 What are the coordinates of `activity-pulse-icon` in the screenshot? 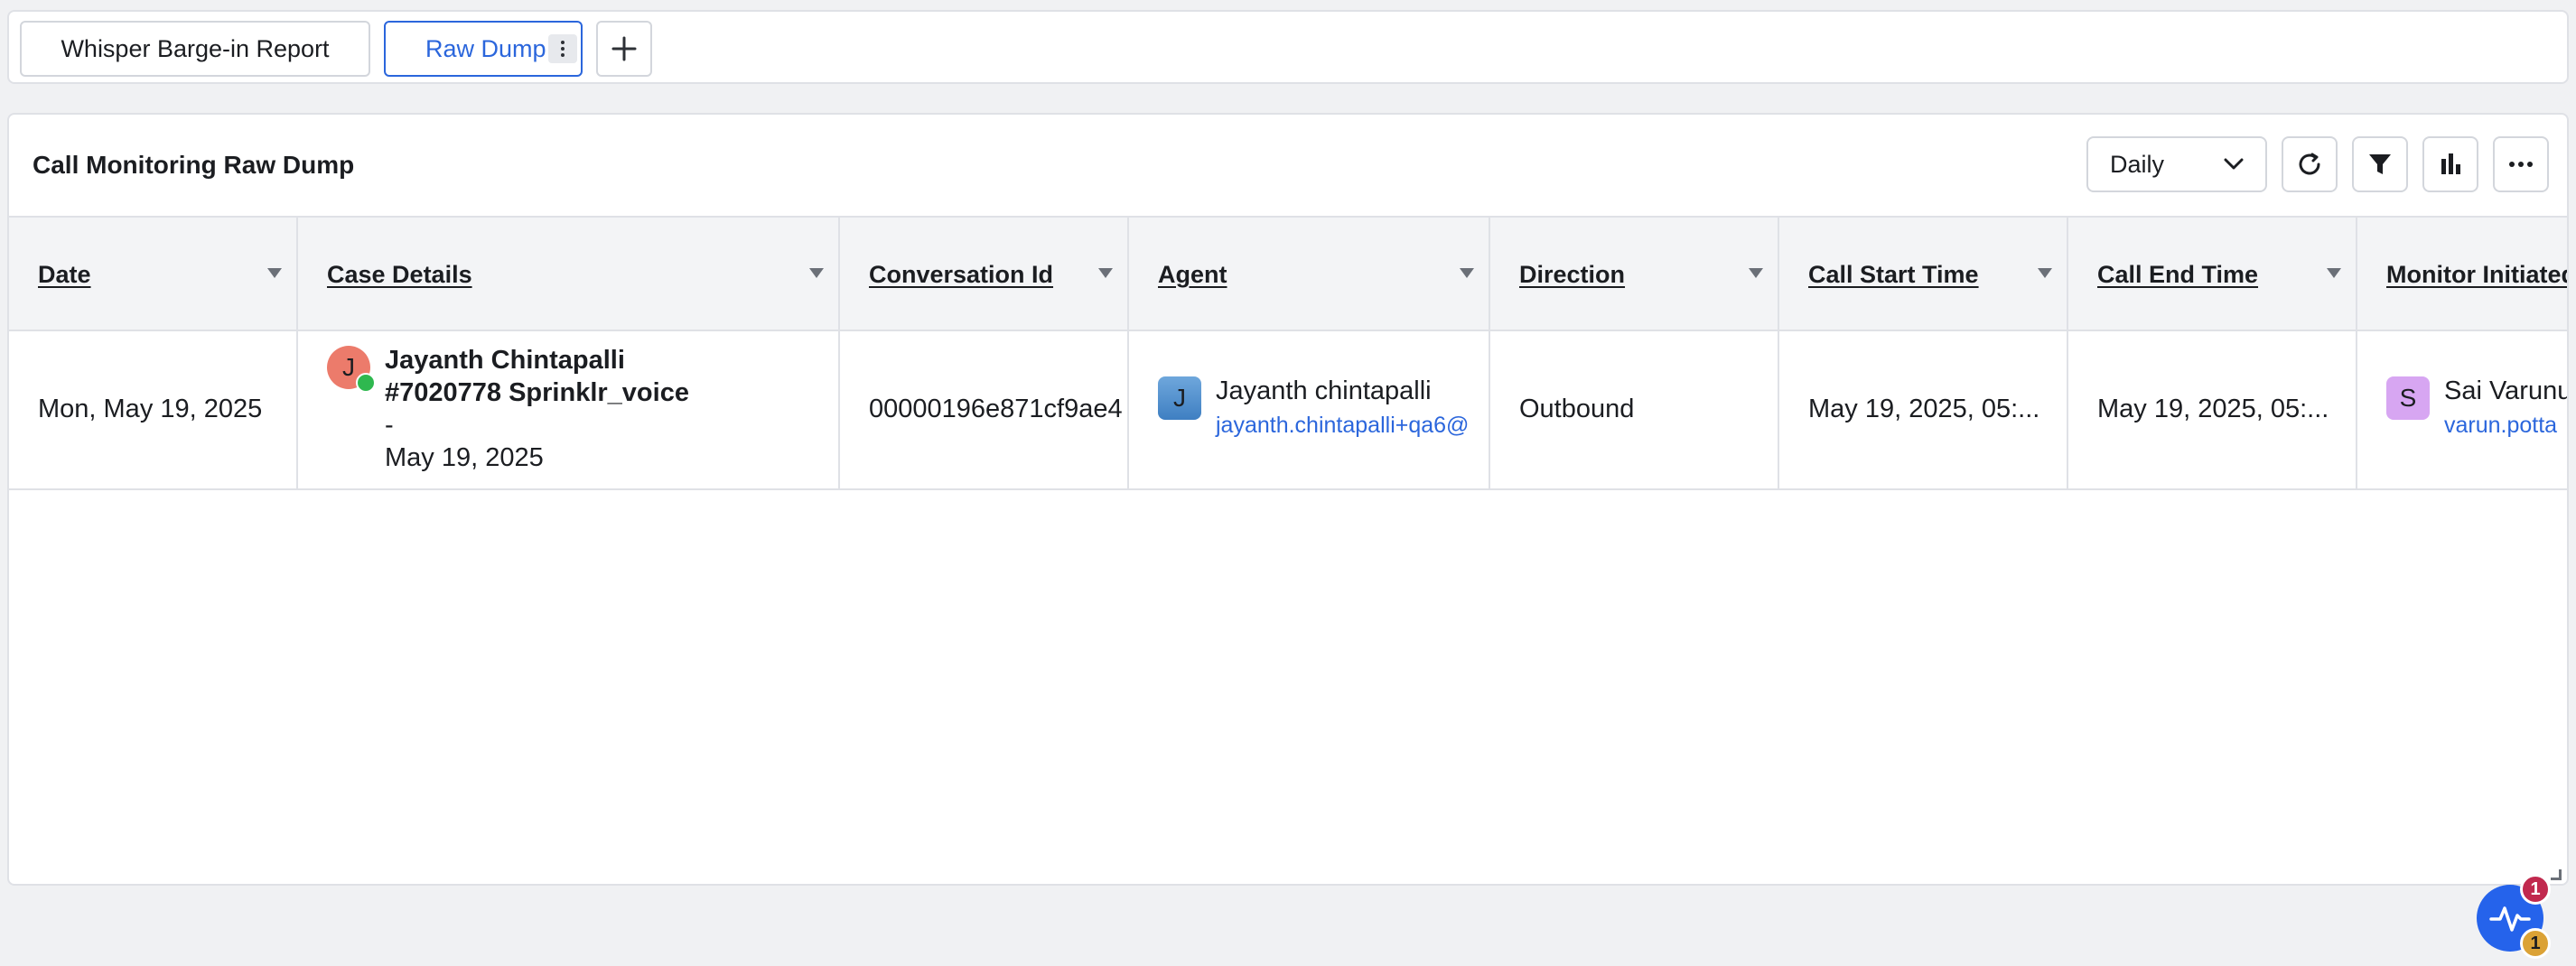 It's located at (2510, 919).